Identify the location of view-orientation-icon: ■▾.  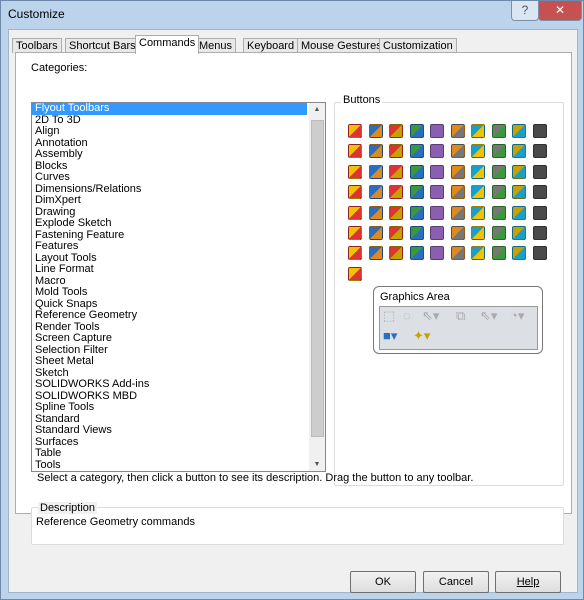
(390, 336).